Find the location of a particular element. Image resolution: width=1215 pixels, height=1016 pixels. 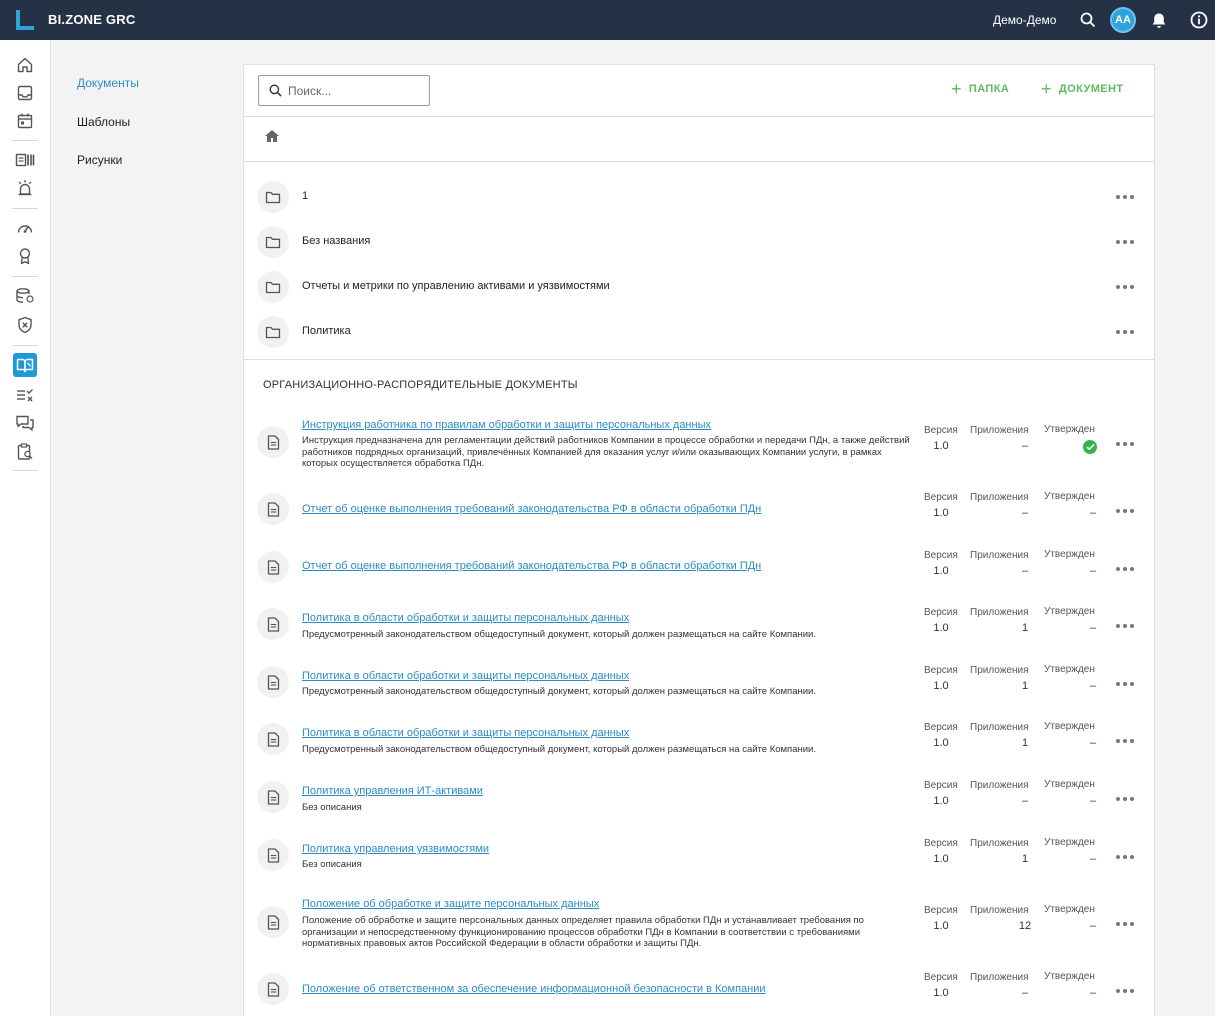

calendar-icon is located at coordinates (25, 121).